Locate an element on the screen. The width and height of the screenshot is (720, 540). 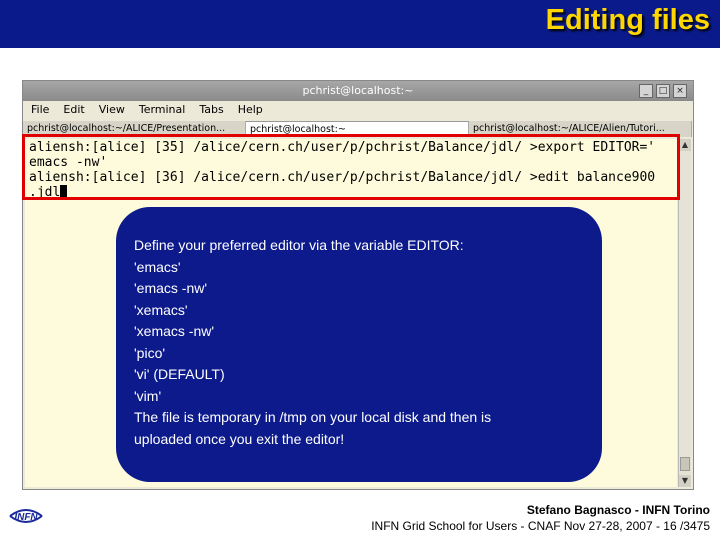
window-controls: _ □ × is located at coordinates (663, 91).